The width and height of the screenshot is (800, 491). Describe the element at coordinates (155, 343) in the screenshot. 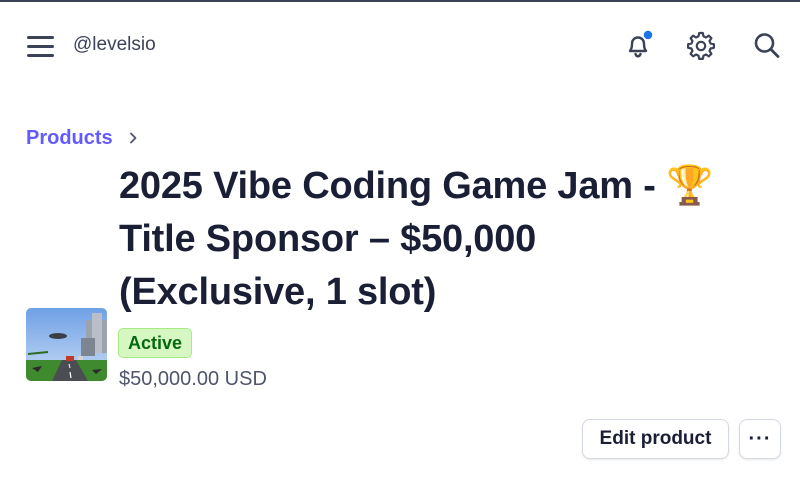

I see `status-badge: Active` at that location.